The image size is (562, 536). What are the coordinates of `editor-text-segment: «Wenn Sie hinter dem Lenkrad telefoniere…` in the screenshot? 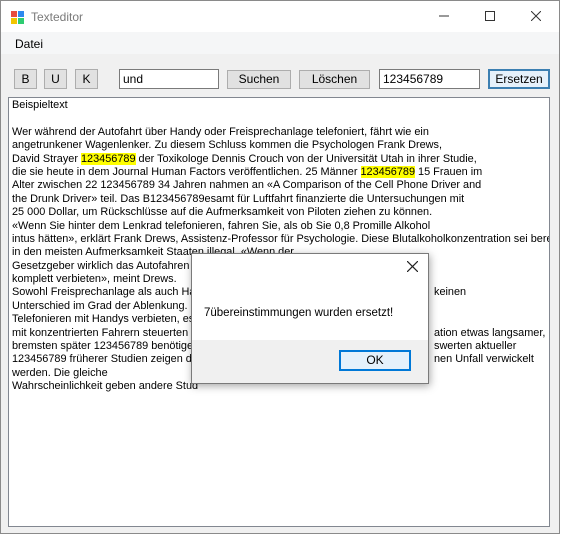 It's located at (221, 225).